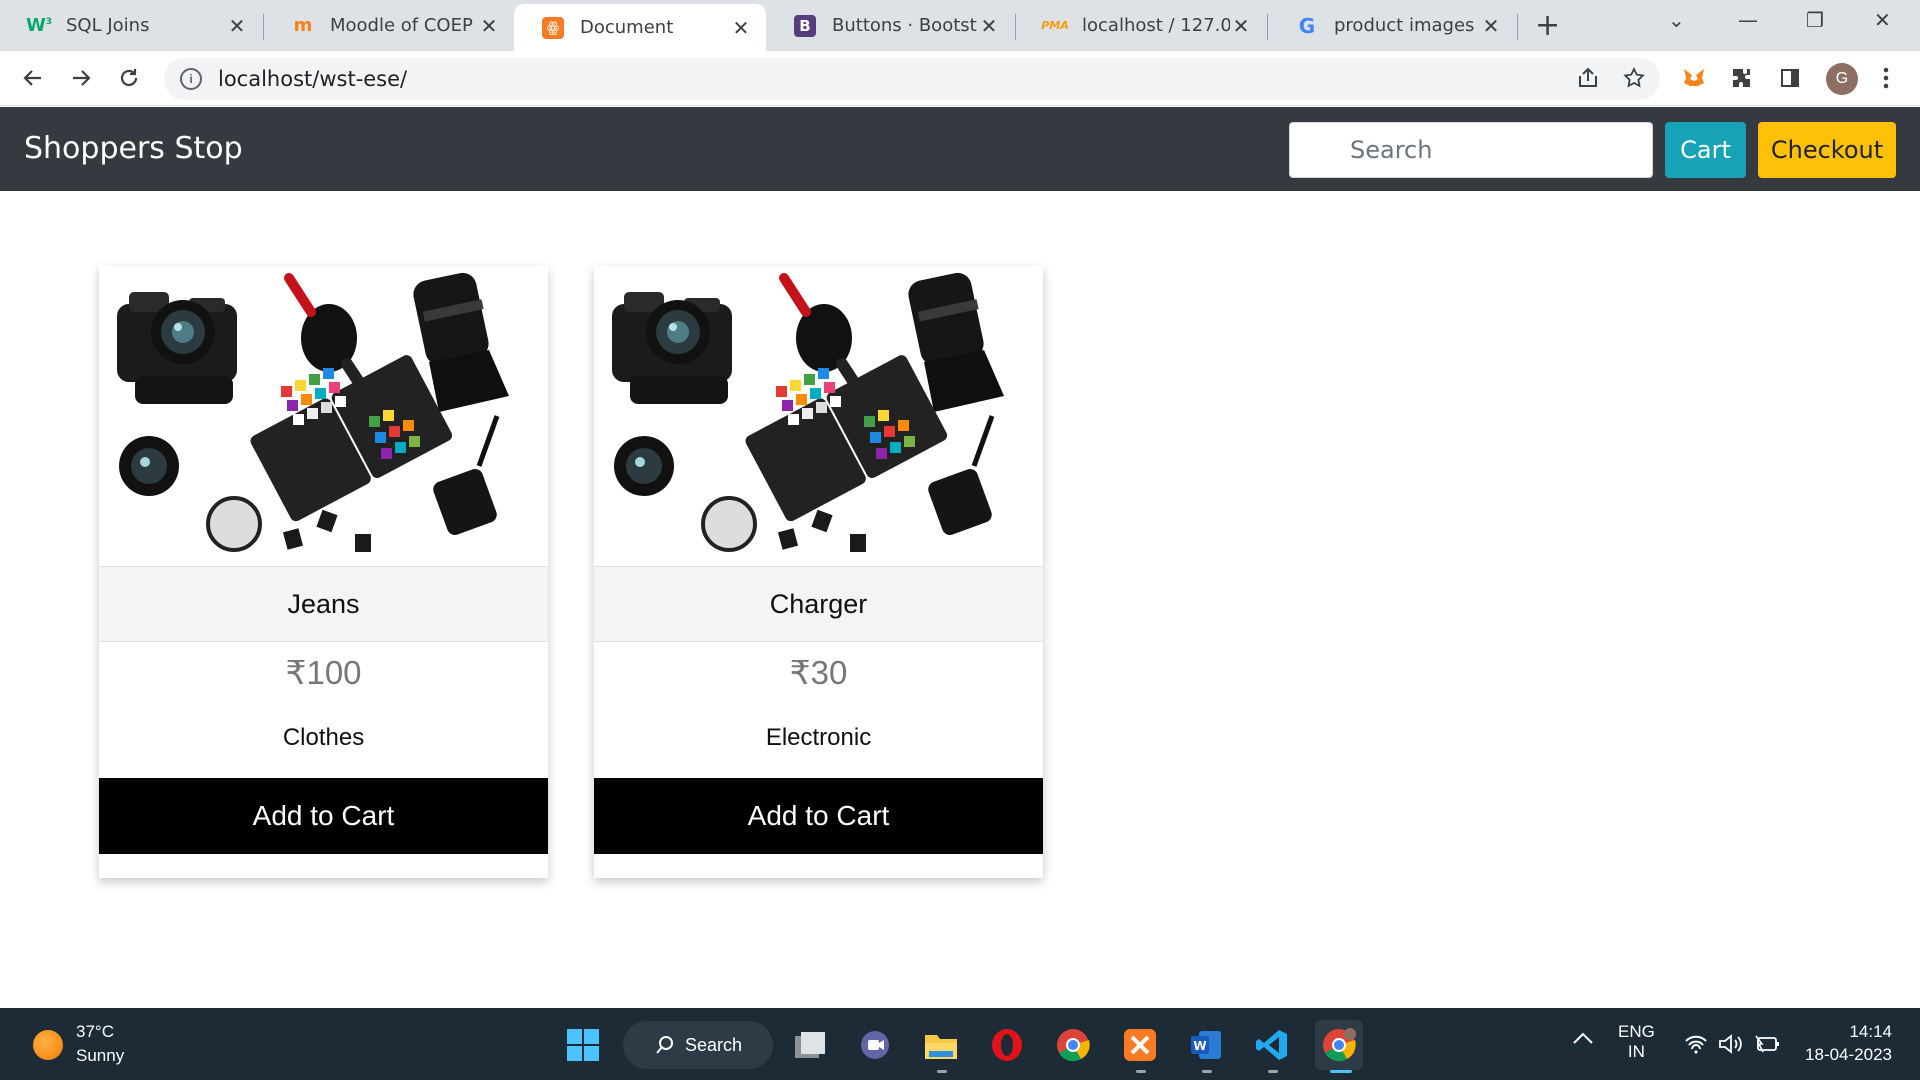  Describe the element at coordinates (1272, 1045) in the screenshot. I see `vscode-icon` at that location.